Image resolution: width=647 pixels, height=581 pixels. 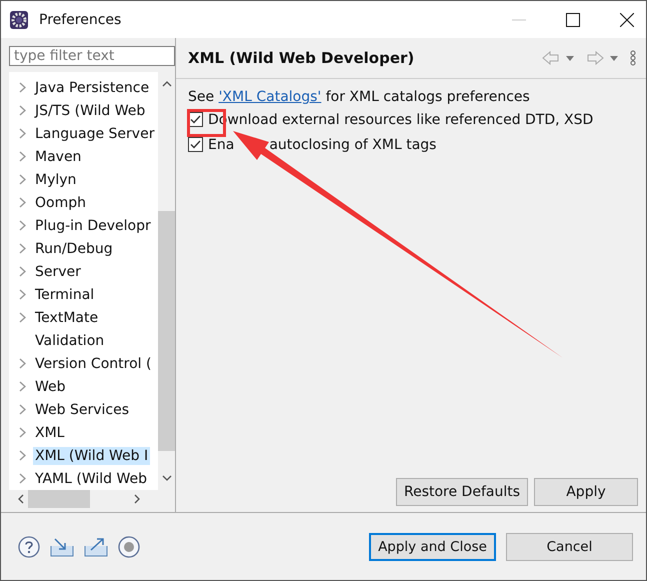 I want to click on tree-item: Server, so click(x=58, y=271).